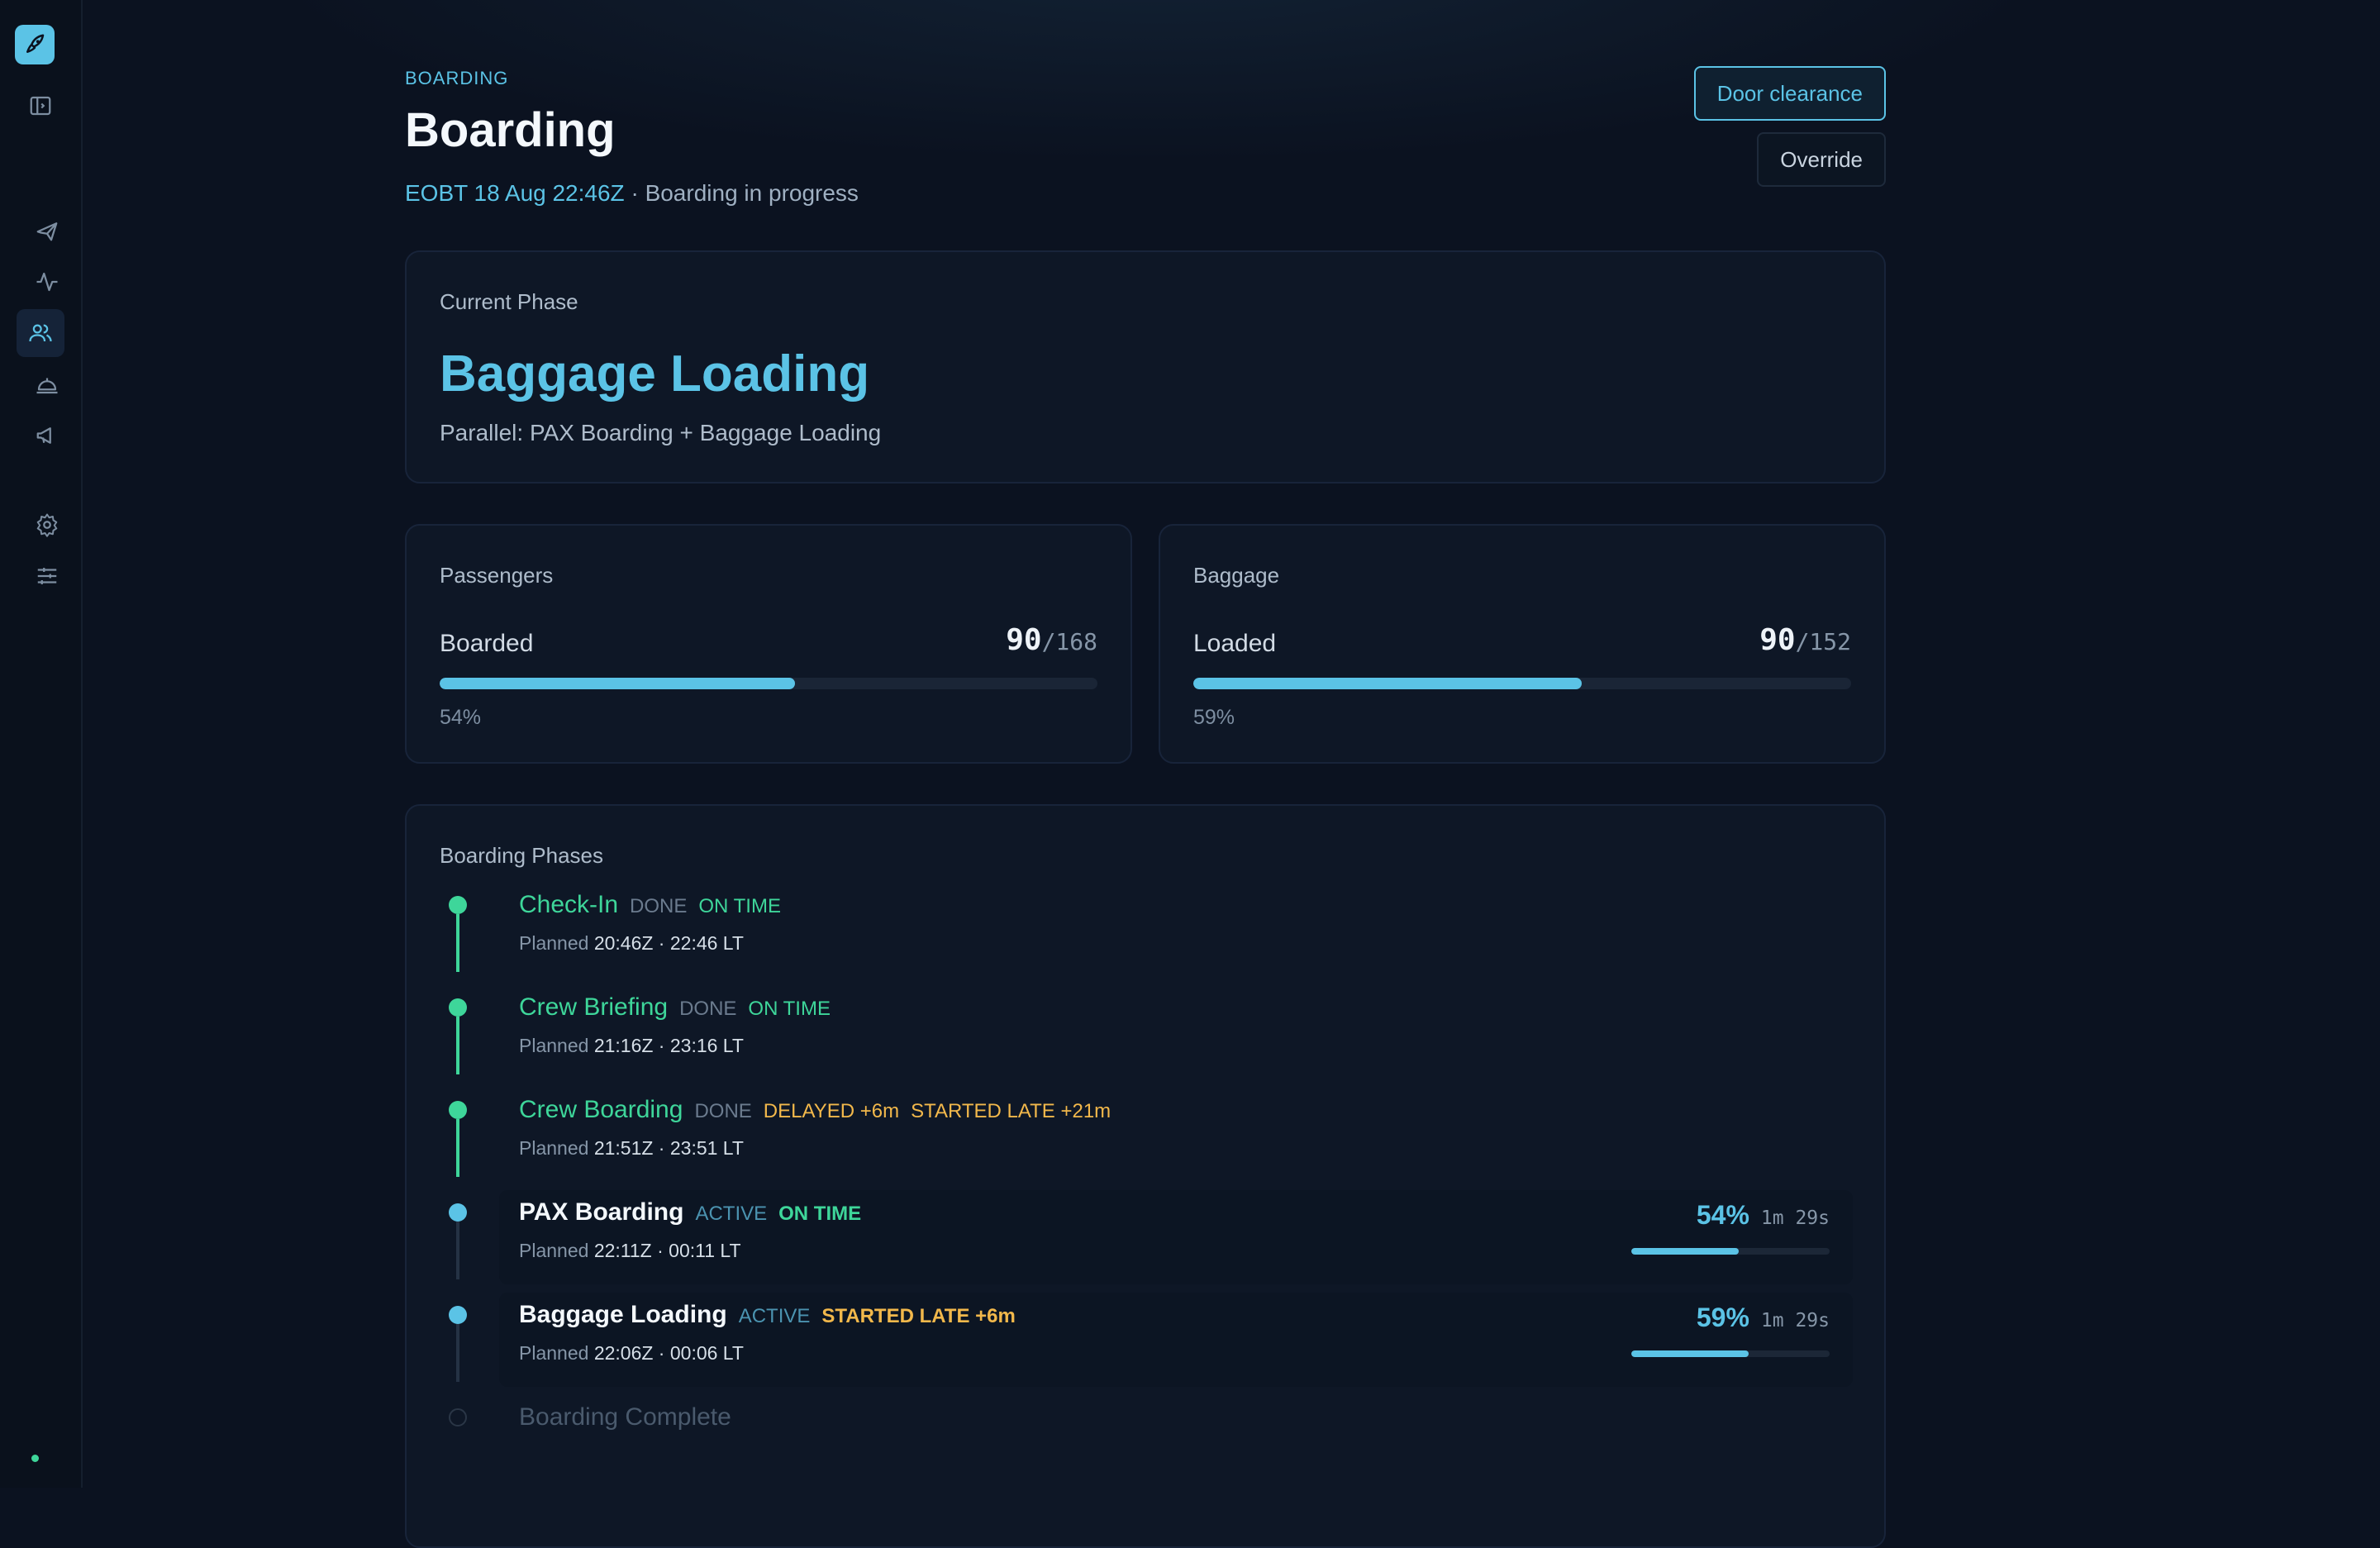 Image resolution: width=2380 pixels, height=1548 pixels. I want to click on service-bell-icon, so click(47, 384).